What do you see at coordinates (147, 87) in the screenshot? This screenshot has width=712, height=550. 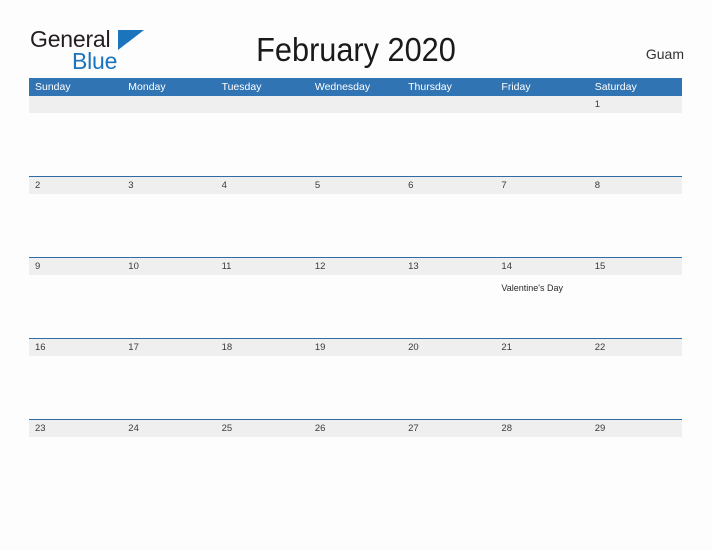 I see `weekday-header-monday: Monday` at bounding box center [147, 87].